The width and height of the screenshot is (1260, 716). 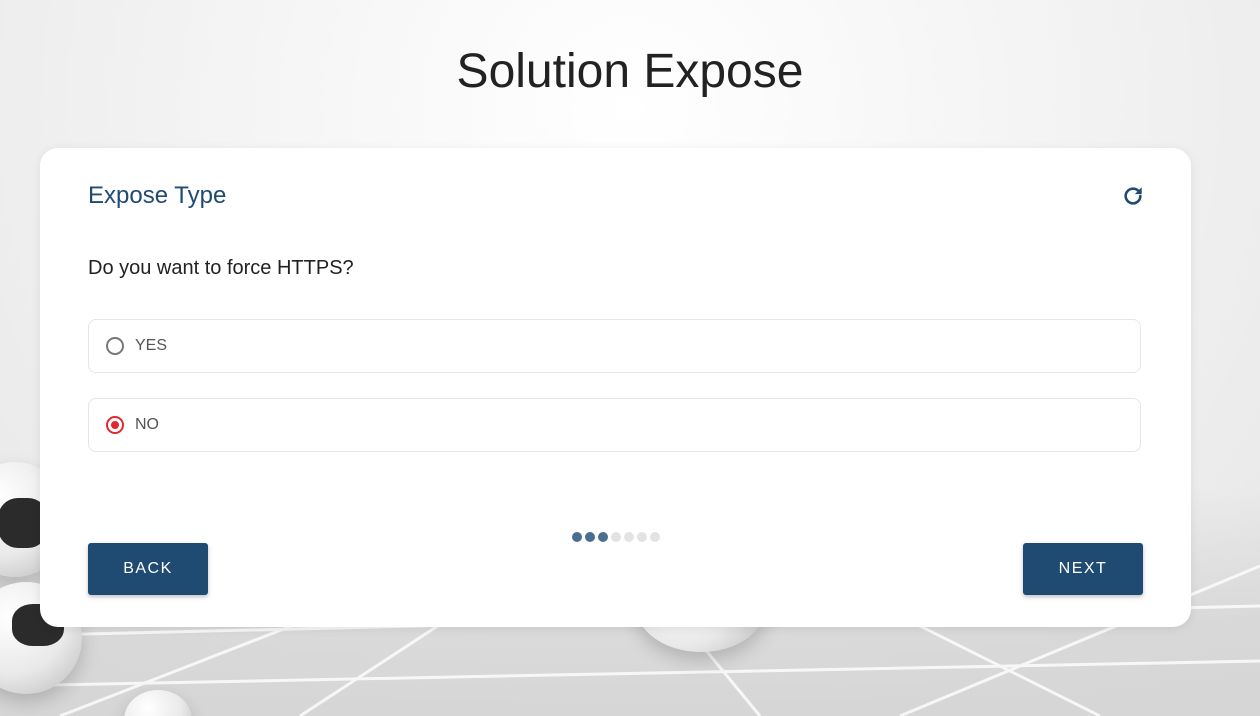 I want to click on option-no: NO, so click(x=614, y=425).